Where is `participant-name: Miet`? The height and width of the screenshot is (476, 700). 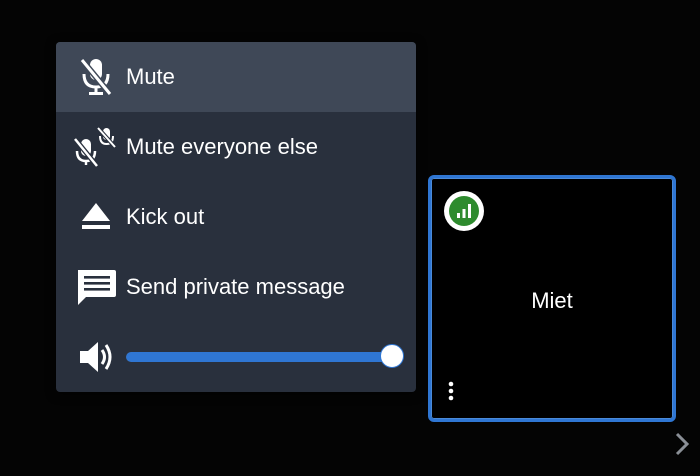 participant-name: Miet is located at coordinates (552, 300).